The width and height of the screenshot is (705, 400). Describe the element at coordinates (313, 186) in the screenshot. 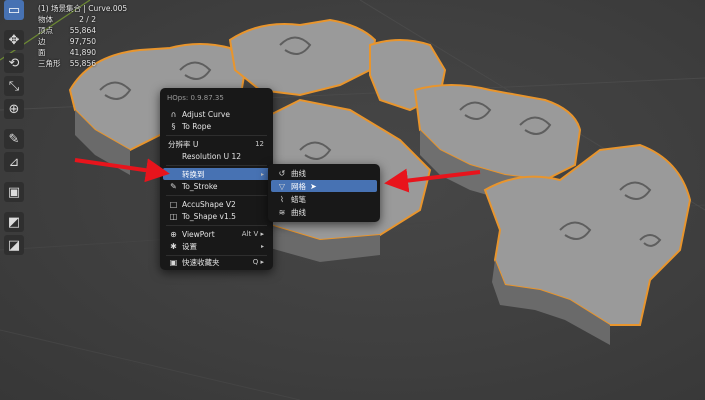

I see `mouse-cursor-icon: ➤` at that location.